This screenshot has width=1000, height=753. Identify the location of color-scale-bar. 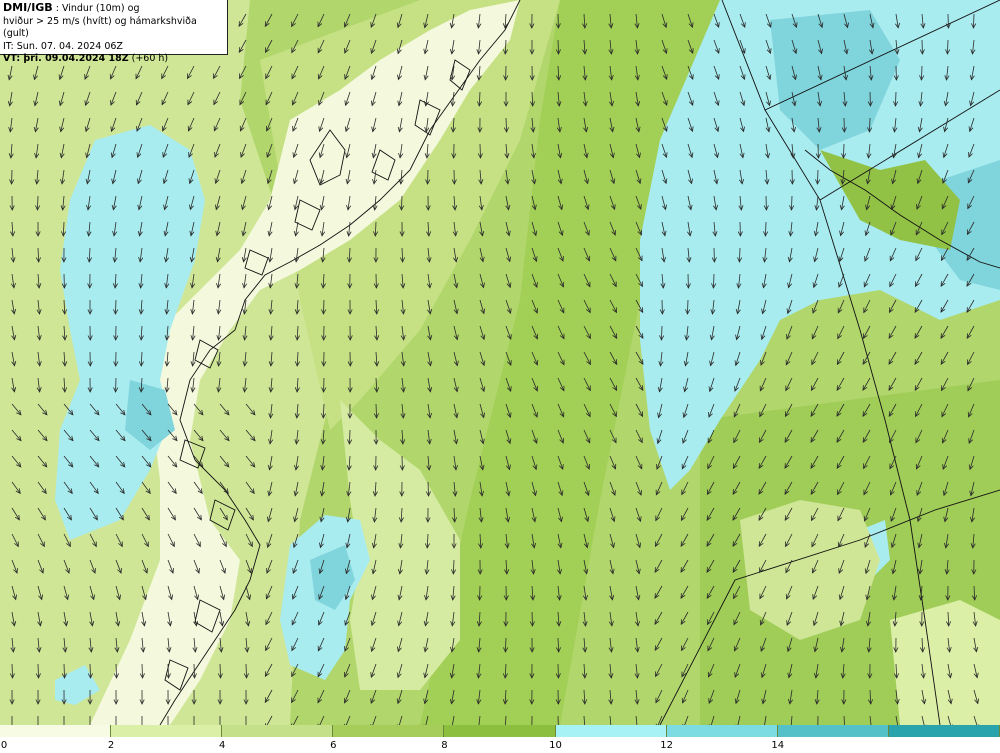
(500, 731).